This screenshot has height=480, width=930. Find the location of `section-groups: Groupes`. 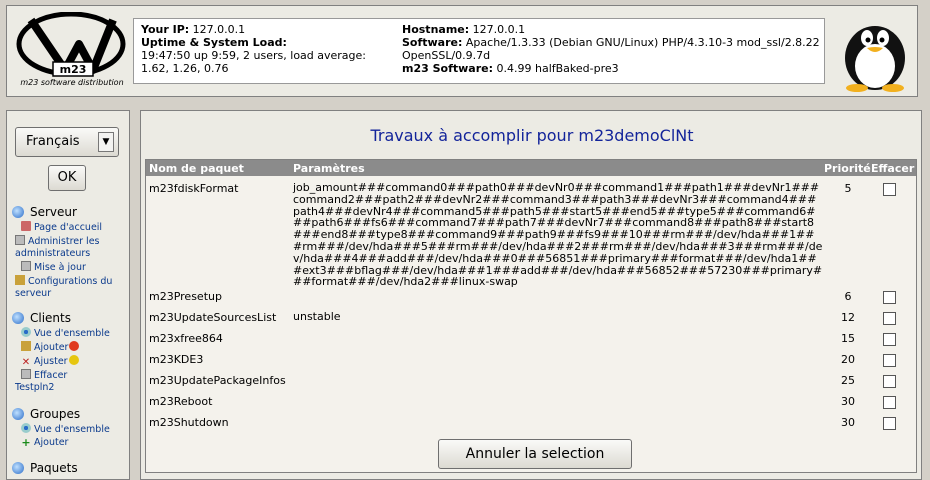

section-groups: Groupes is located at coordinates (46, 414).